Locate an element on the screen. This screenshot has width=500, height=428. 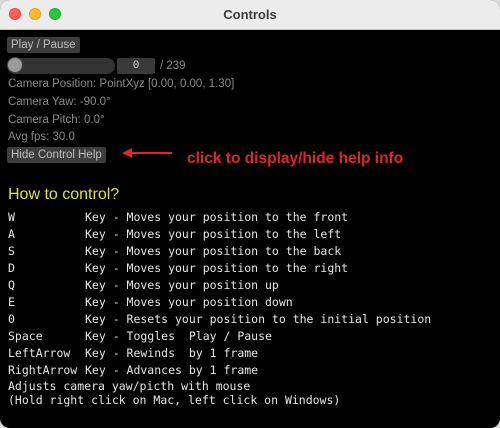
help-key-description: Key - Moves your position to the front is located at coordinates (217, 217).